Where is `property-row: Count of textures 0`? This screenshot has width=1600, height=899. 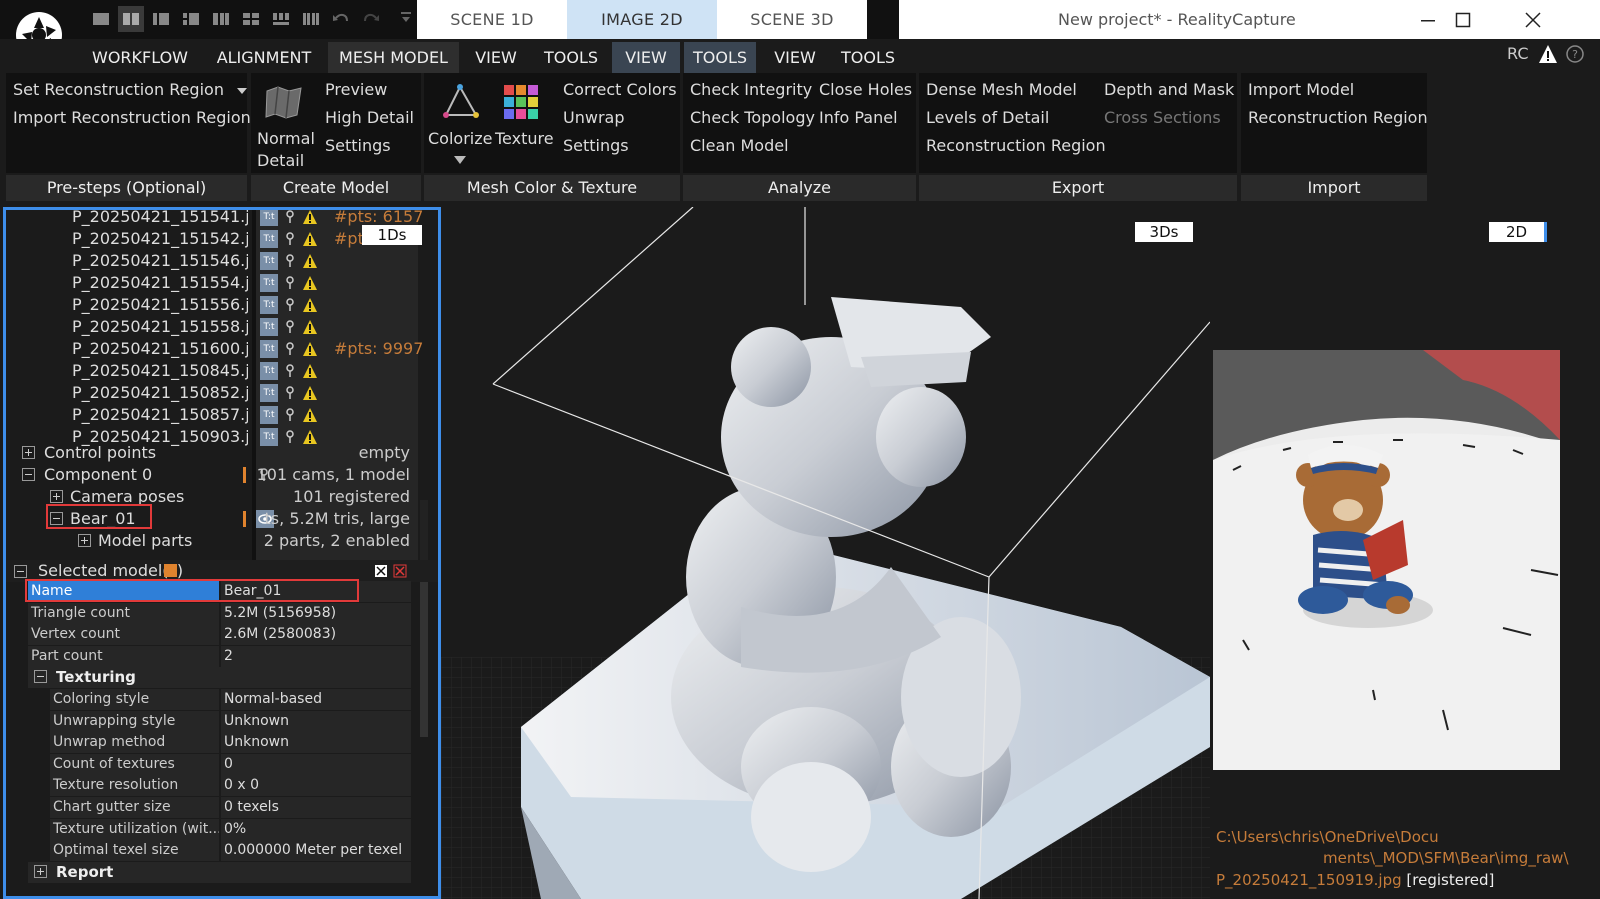
property-row: Count of textures 0 is located at coordinates (211, 764).